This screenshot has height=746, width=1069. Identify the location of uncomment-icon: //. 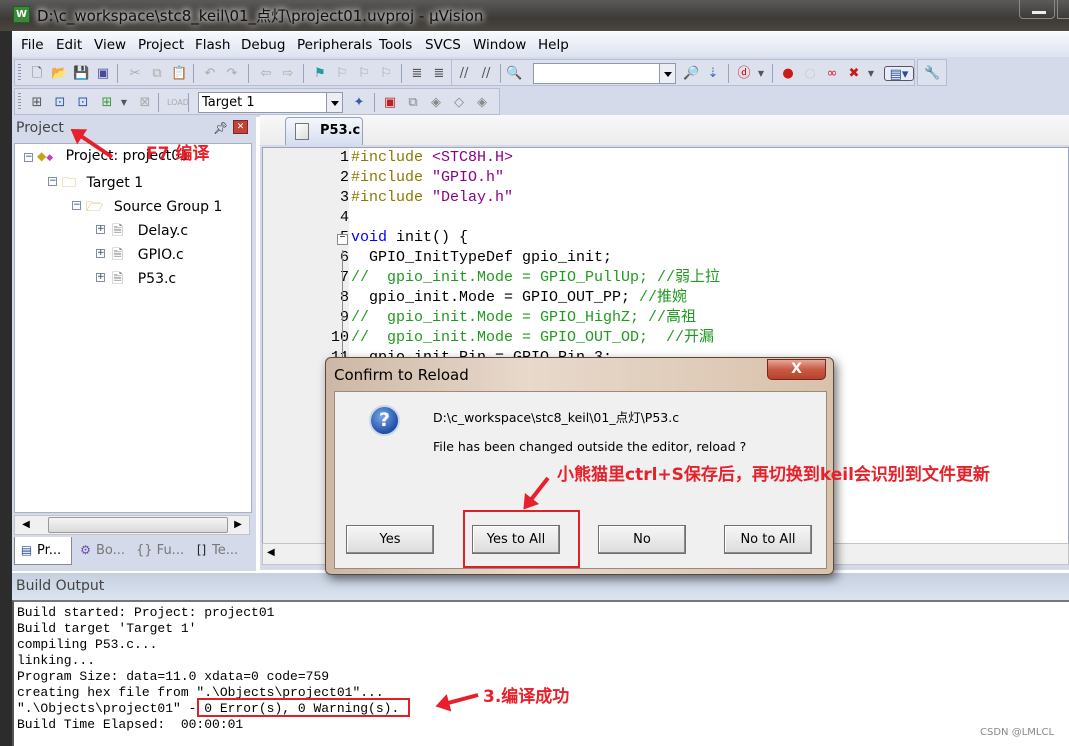
(486, 73).